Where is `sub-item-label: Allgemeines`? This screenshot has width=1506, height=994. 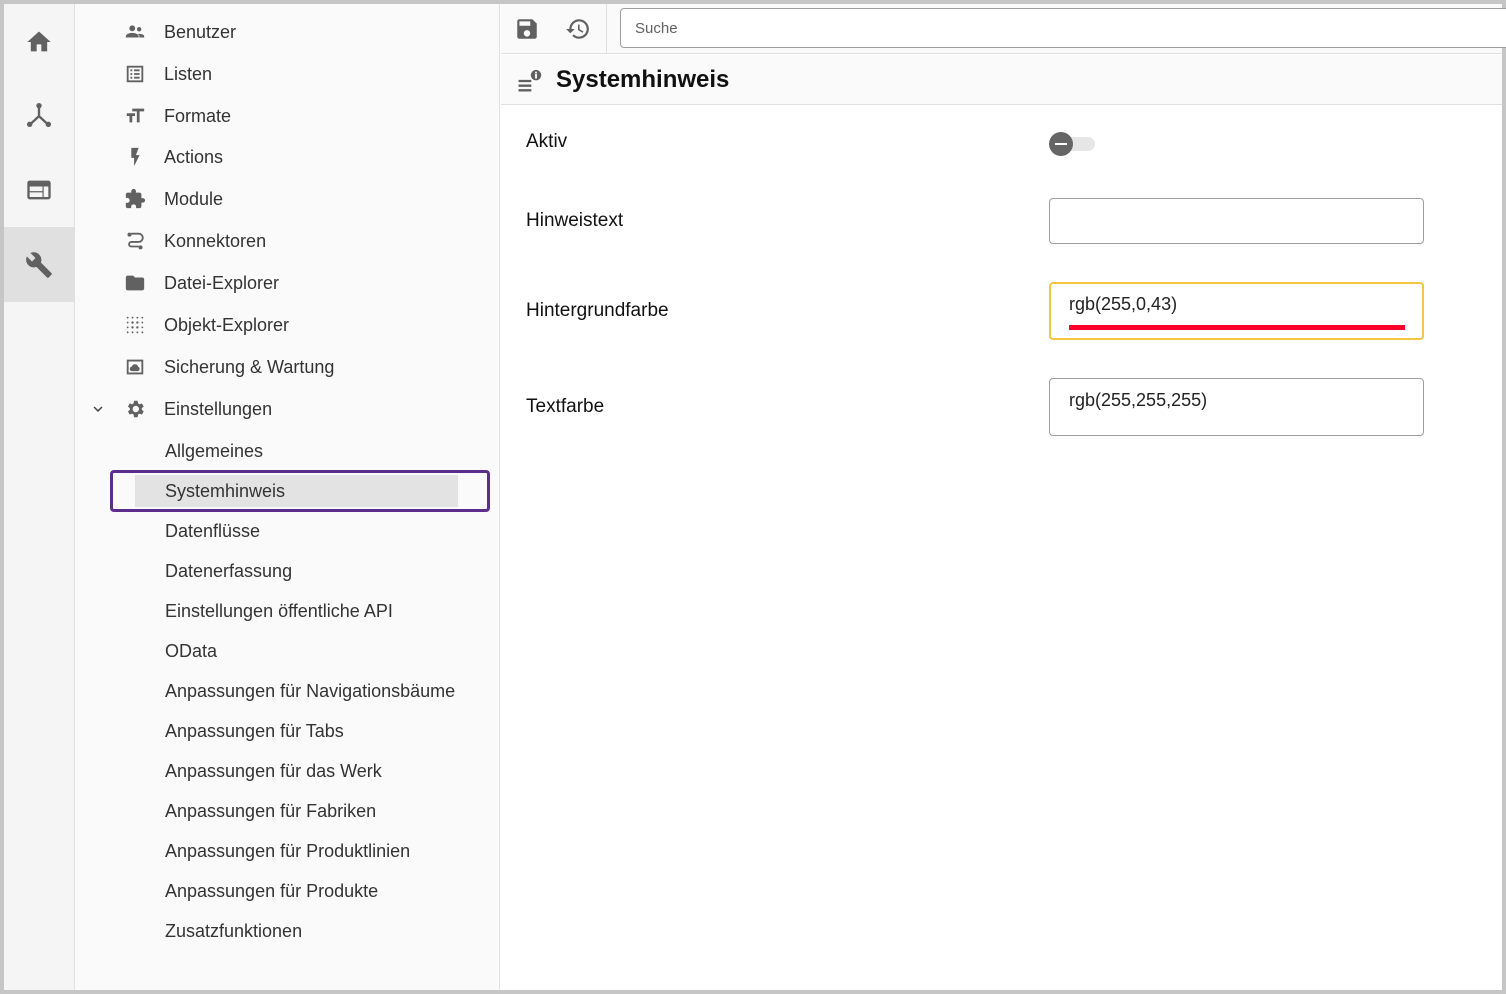
sub-item-label: Allgemeines is located at coordinates (214, 450).